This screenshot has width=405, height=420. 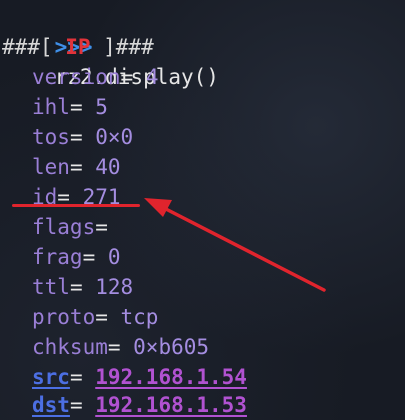 I want to click on annotation-arrow-icon, so click(x=235, y=245).